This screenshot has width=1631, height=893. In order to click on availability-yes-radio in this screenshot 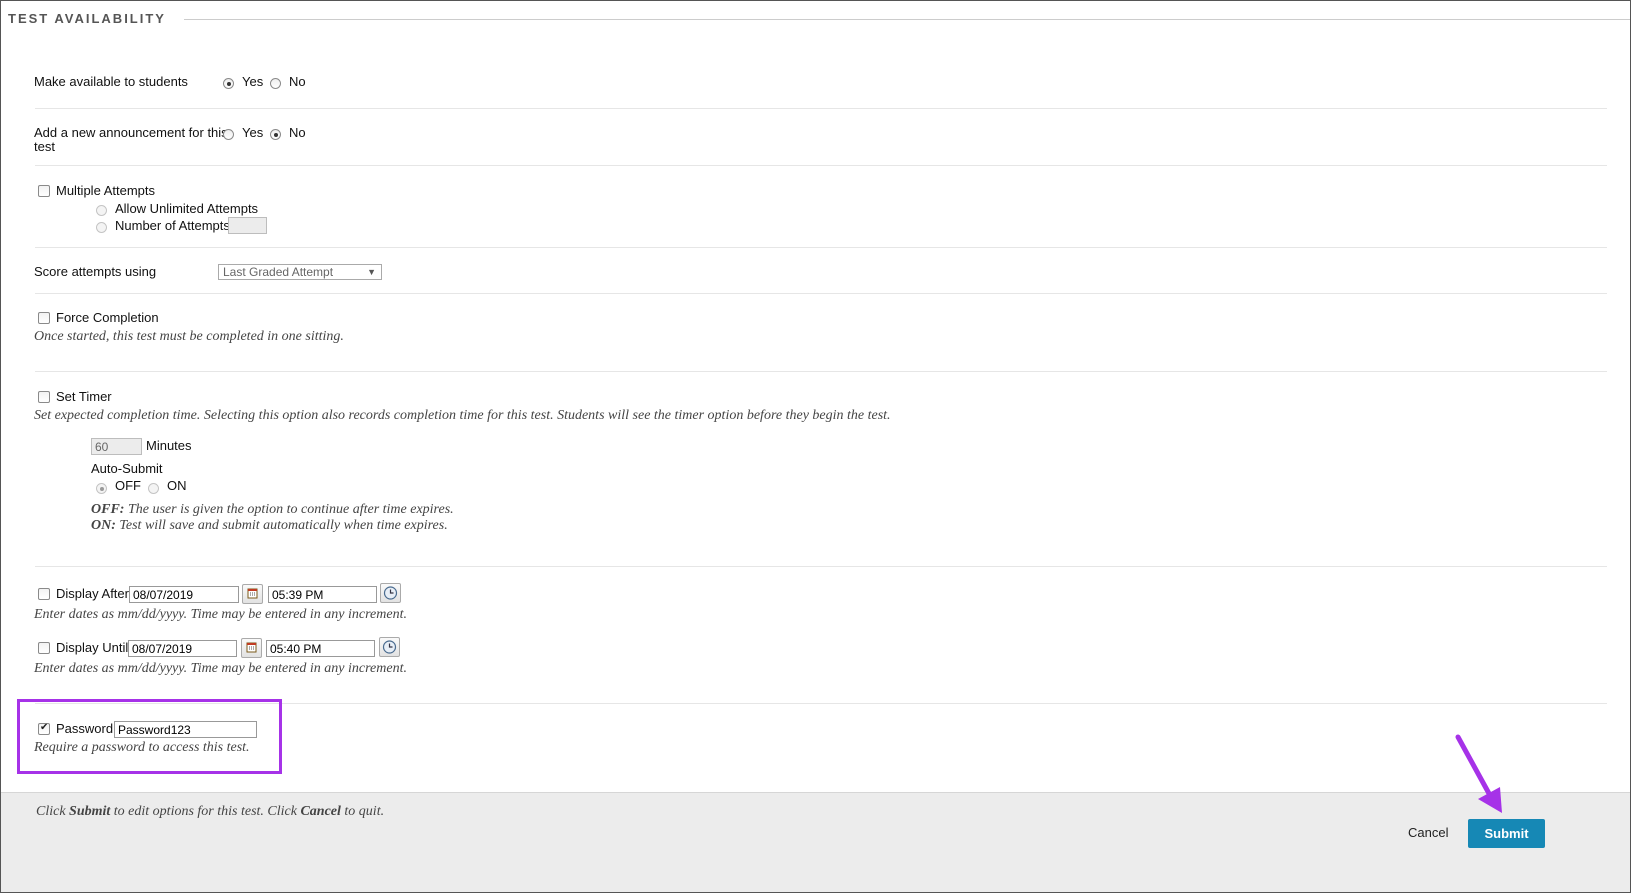, I will do `click(228, 83)`.